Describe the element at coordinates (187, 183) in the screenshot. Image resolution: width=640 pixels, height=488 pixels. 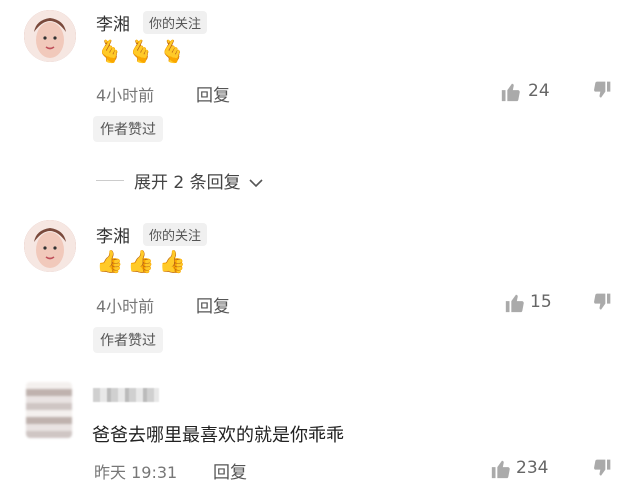
I see `expand-replies-label: 展开 2 条回复` at that location.